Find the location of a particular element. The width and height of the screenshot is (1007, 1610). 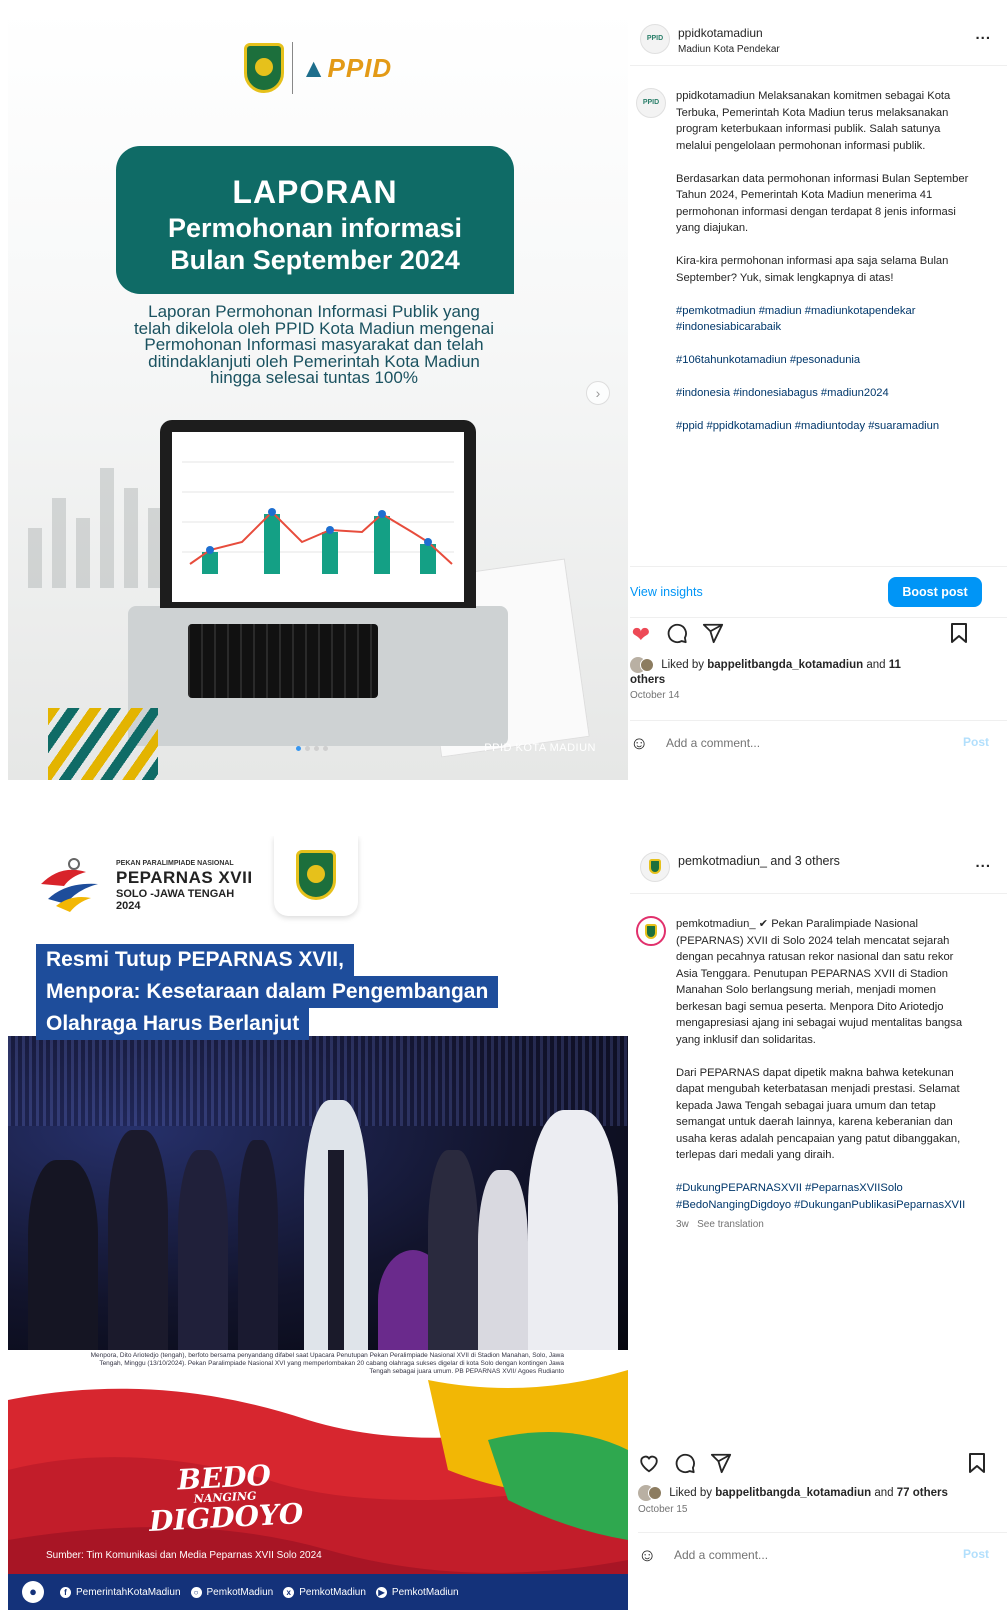

avatar is located at coordinates (655, 867).